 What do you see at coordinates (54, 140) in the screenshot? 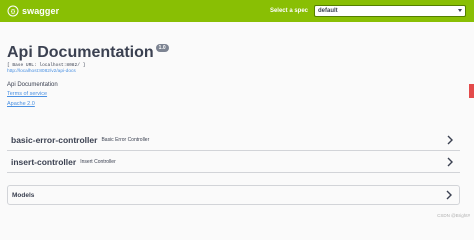
I see `controller-name: basic-error-controller` at bounding box center [54, 140].